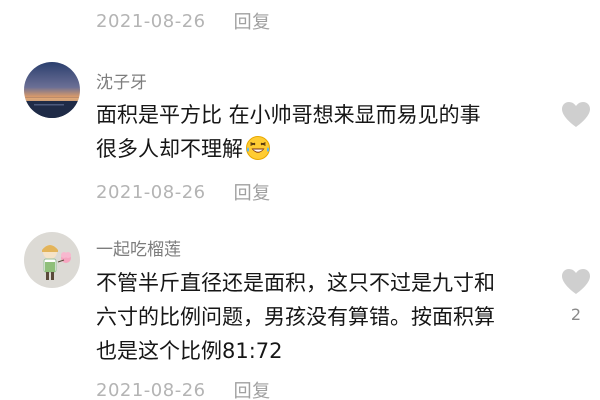  I want to click on laughing-crying-emoji-icon, so click(258, 153).